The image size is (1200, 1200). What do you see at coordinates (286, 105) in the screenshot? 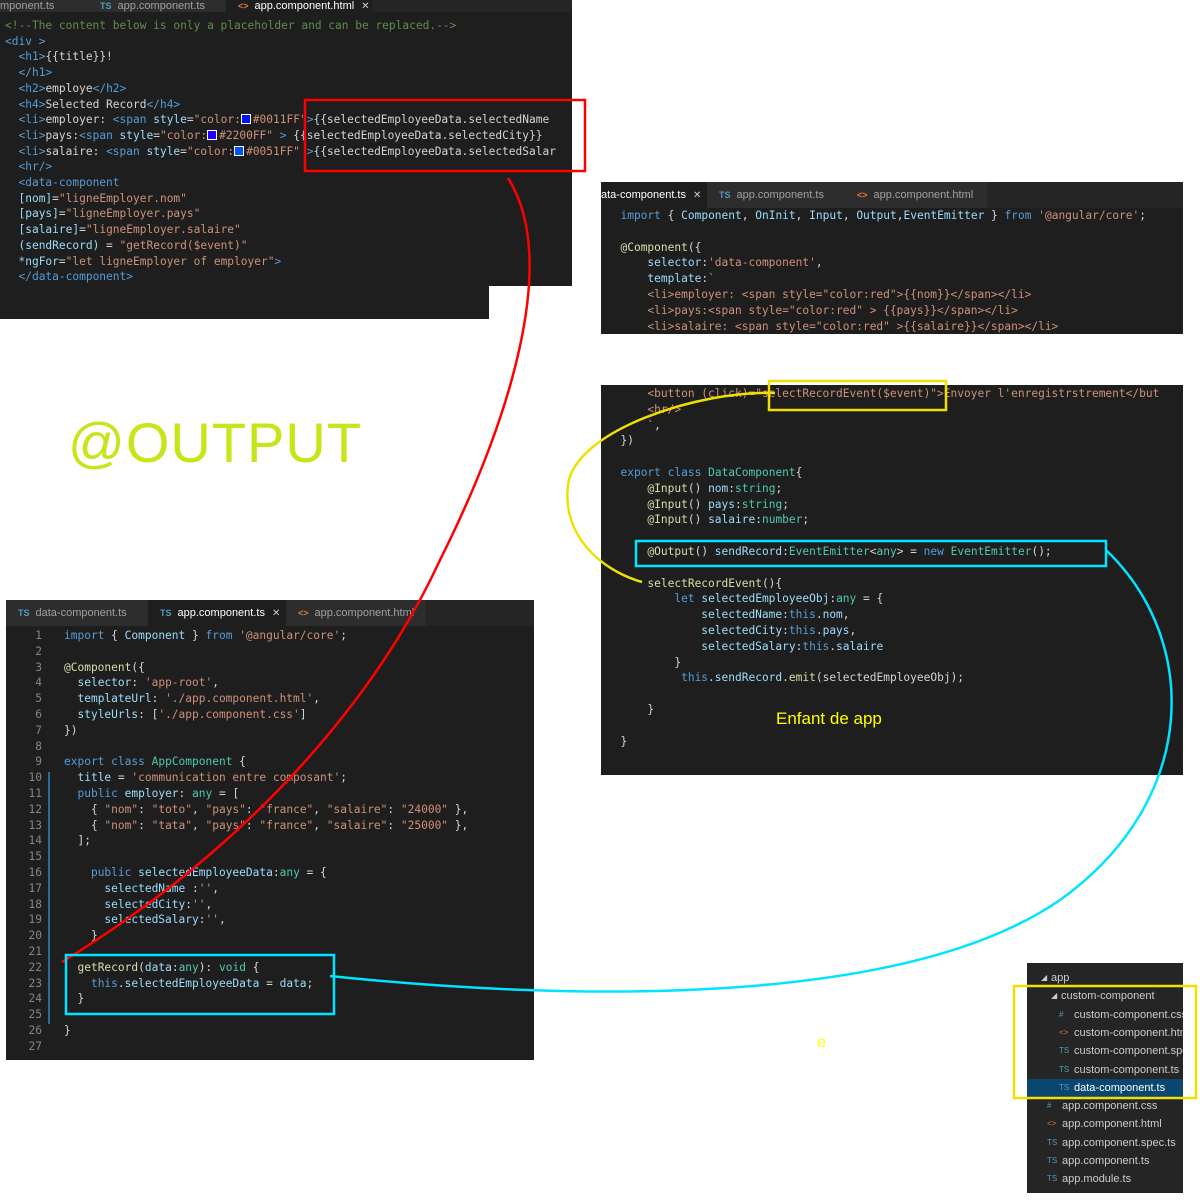
I see `code-line: <h4>Selected Record</h4>` at bounding box center [286, 105].